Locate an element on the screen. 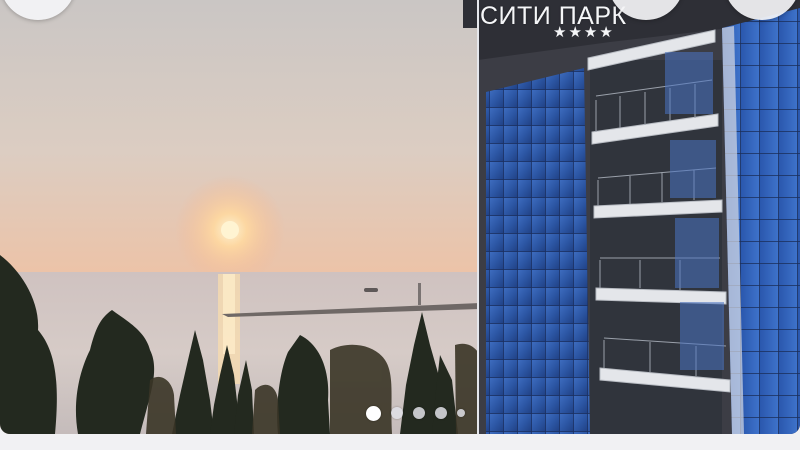  hotel-stars: ★★★★ is located at coordinates (584, 32).